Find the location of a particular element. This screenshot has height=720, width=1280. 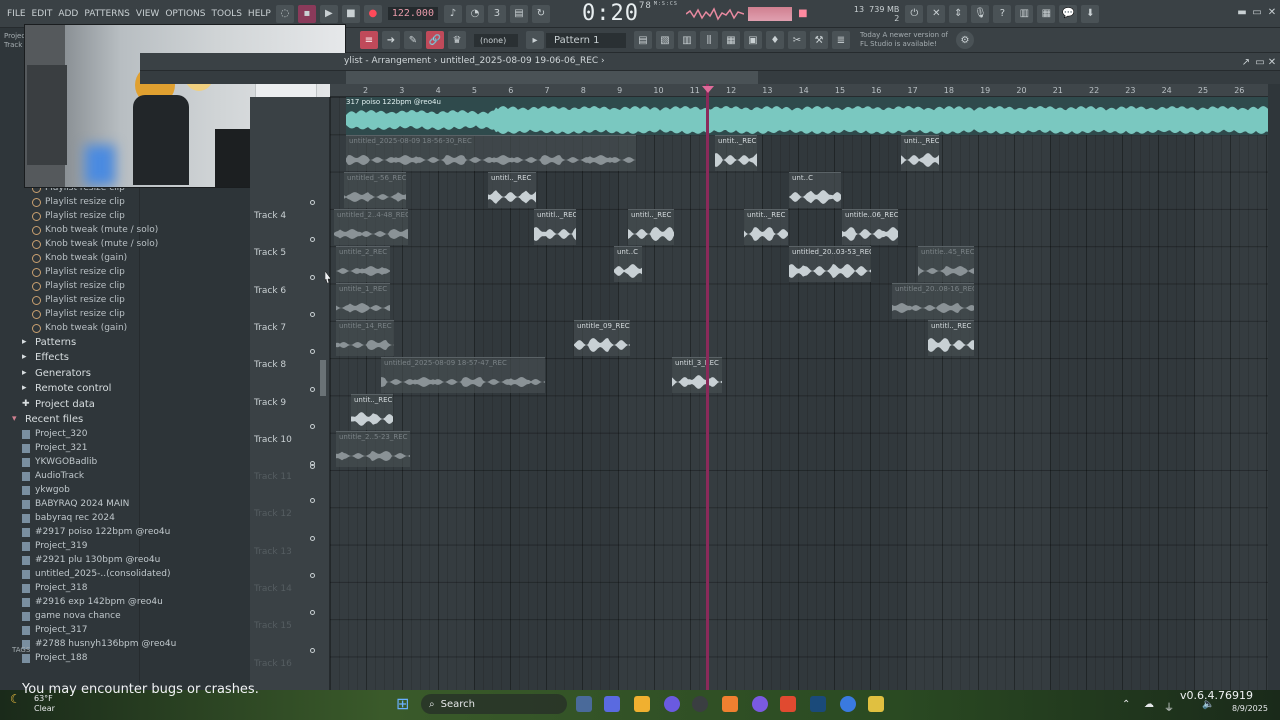

stopwatch-icon: ▣ is located at coordinates (753, 40).